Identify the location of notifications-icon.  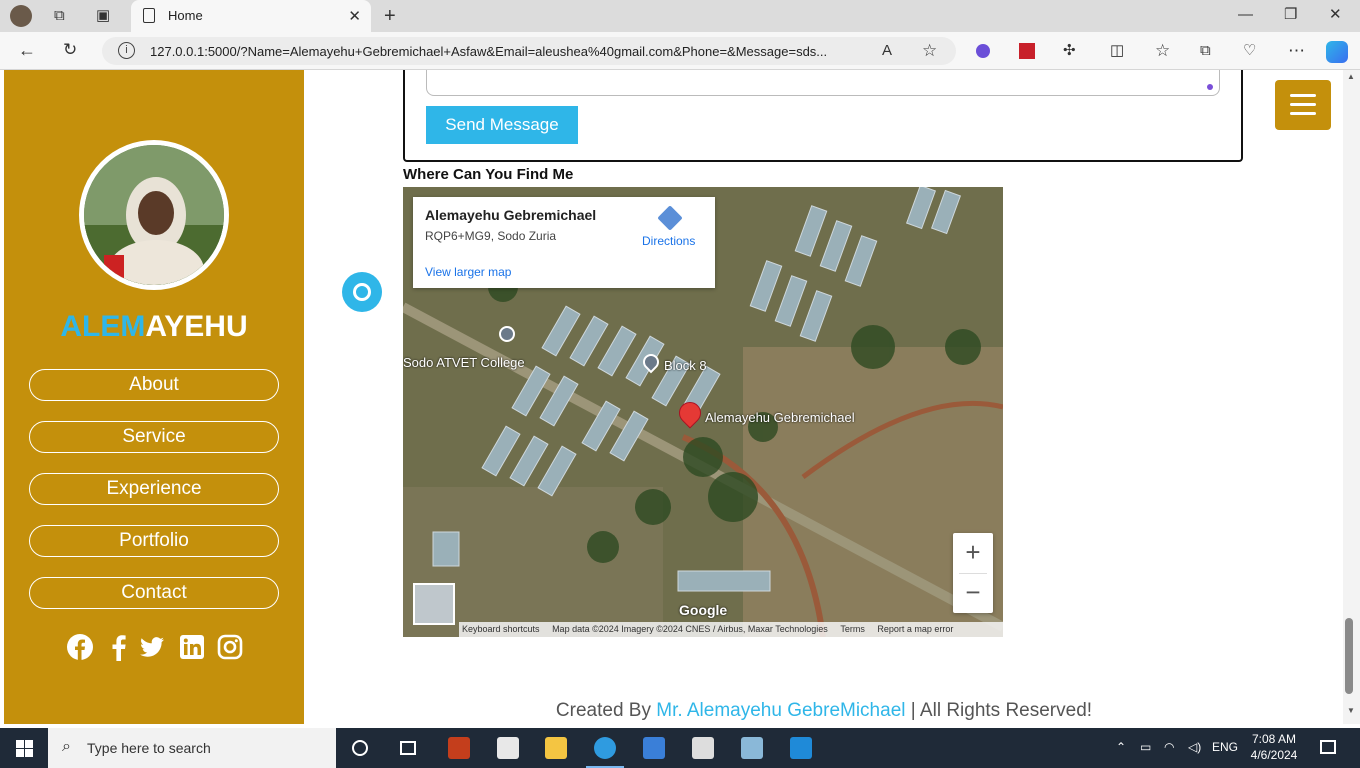
(1328, 747).